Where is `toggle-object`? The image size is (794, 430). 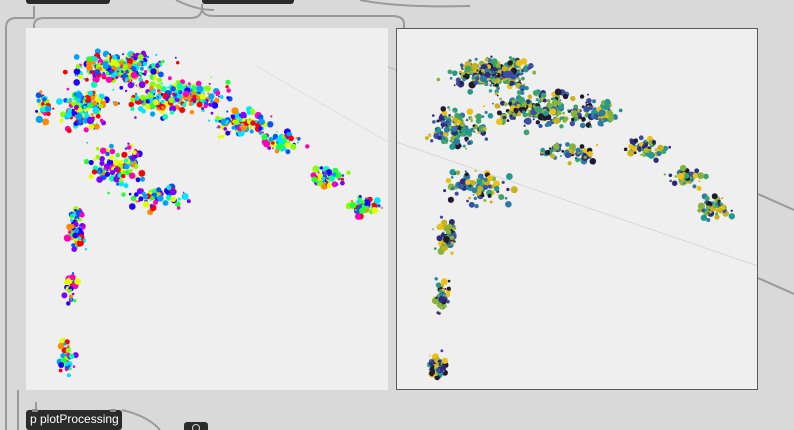
toggle-object is located at coordinates (196, 426).